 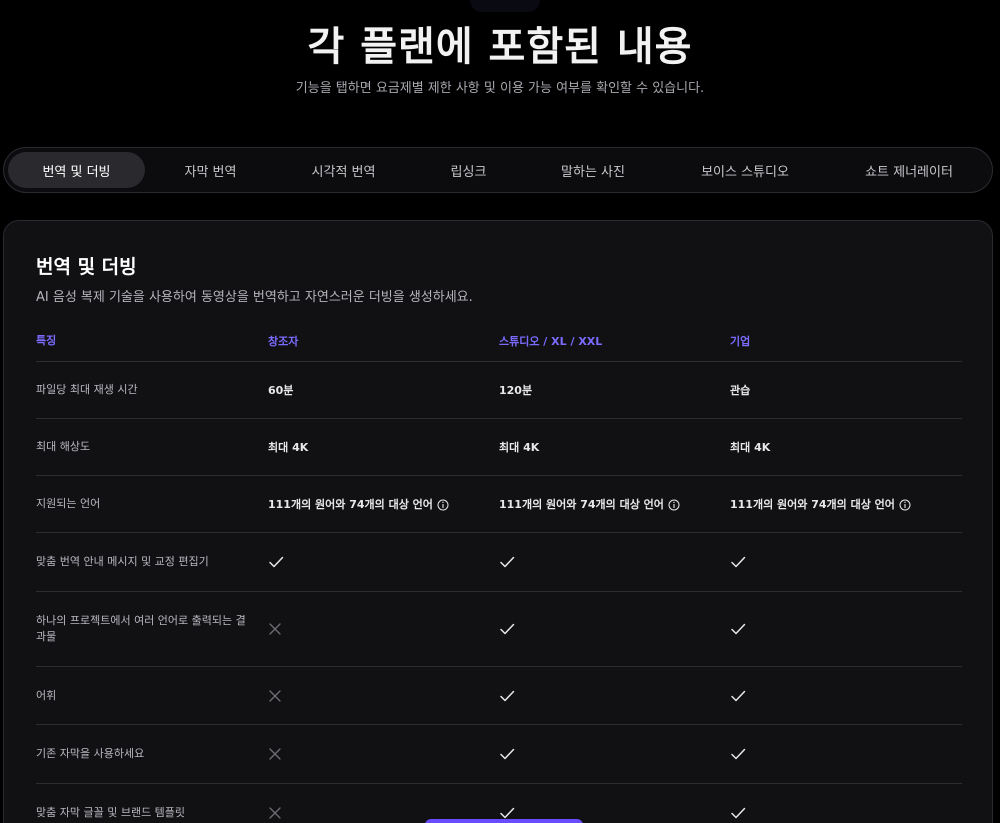 I want to click on header-feature: 특징, so click(x=46, y=340).